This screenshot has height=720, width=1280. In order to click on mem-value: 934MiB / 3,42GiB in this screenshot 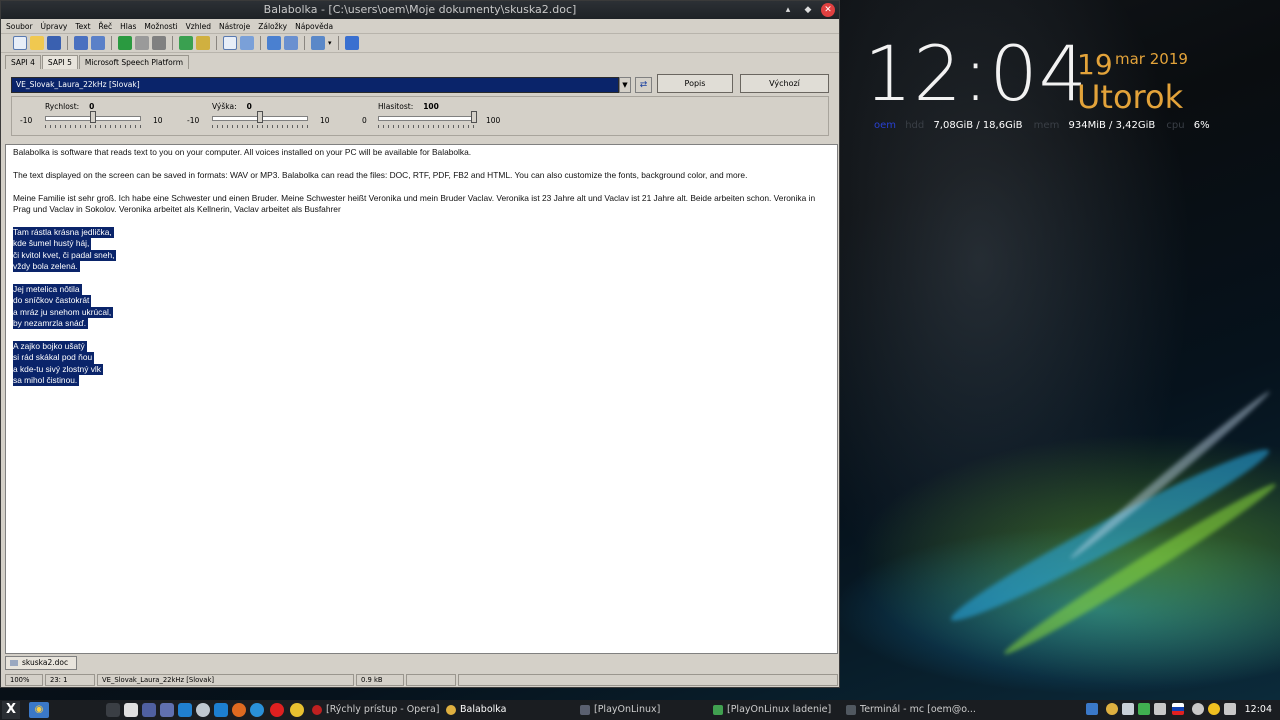, I will do `click(1112, 125)`.